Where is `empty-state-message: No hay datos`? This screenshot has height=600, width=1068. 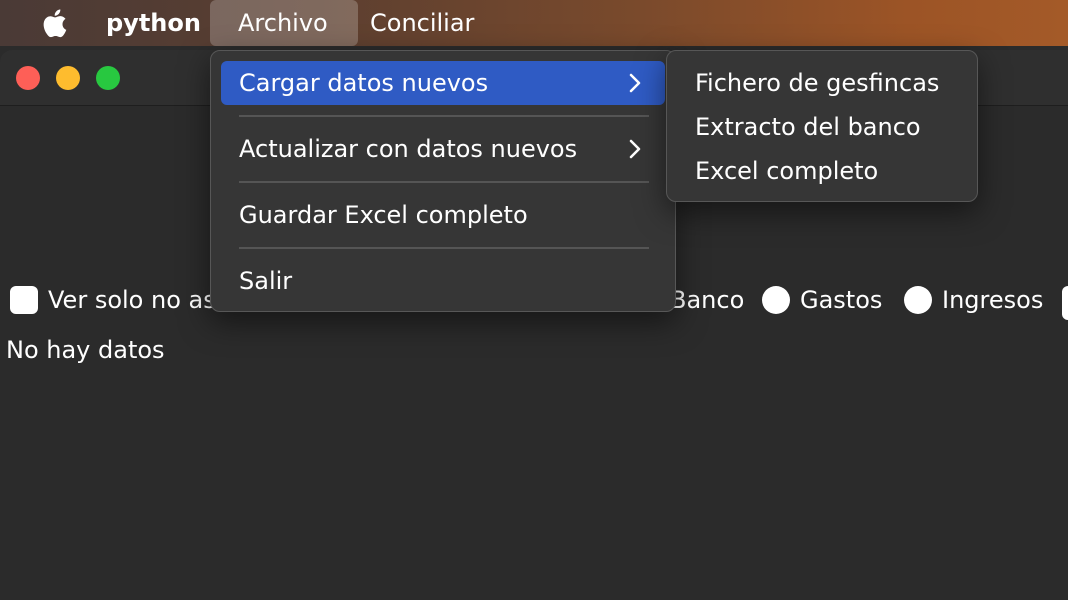 empty-state-message: No hay datos is located at coordinates (85, 350).